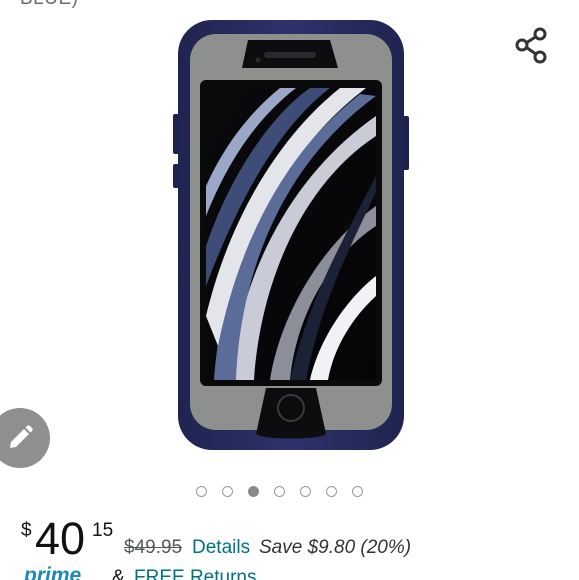  Describe the element at coordinates (60, 538) in the screenshot. I see `price-whole: 40` at that location.